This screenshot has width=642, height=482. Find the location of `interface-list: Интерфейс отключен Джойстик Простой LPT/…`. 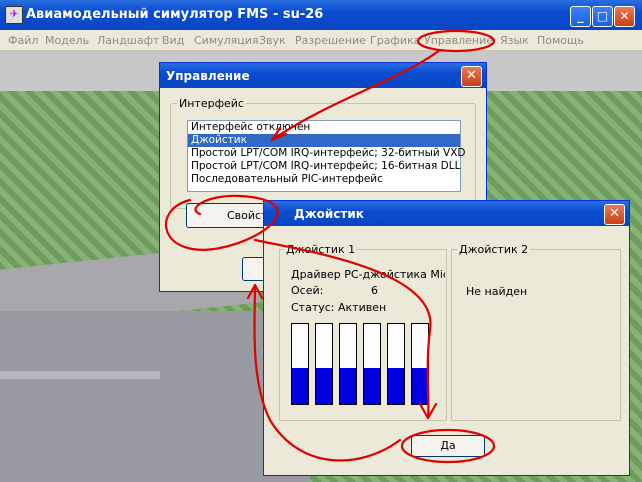

interface-list: Интерфейс отключен Джойстик Простой LPT/… is located at coordinates (326, 156).